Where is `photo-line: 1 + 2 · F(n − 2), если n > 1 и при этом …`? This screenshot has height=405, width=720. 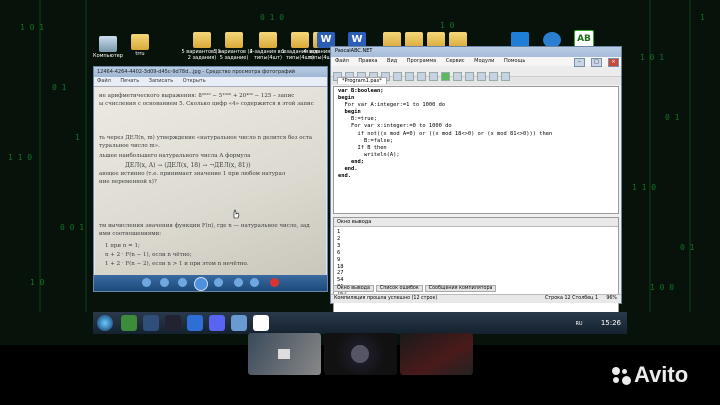
photo-line: 1 + 2 · F(n − 2), если n > 1 и при этом … is located at coordinates (177, 264).